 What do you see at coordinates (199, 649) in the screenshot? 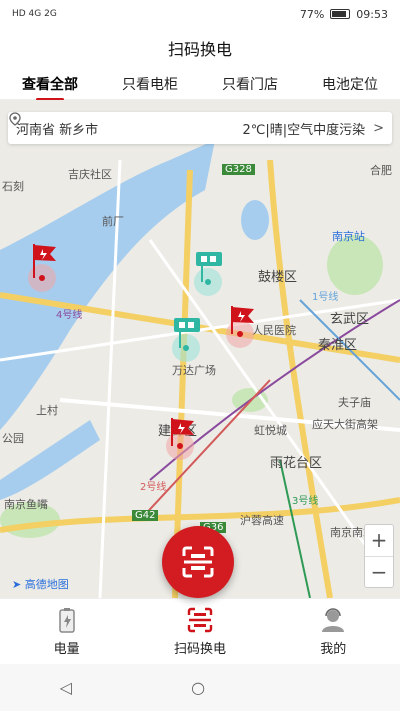
I see `nav-scan-label: 扫码换电` at bounding box center [199, 649].